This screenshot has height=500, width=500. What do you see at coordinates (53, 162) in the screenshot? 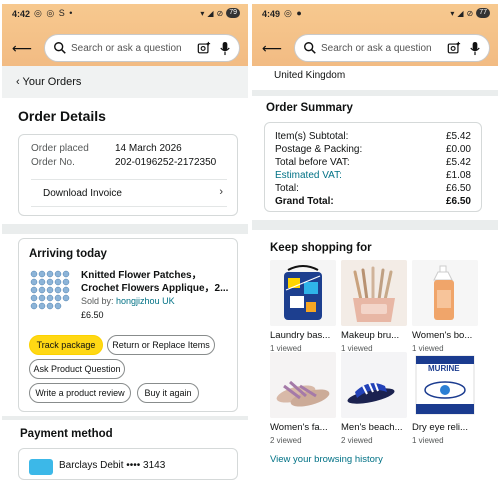
I see `order-number-label: Order No.` at bounding box center [53, 162].